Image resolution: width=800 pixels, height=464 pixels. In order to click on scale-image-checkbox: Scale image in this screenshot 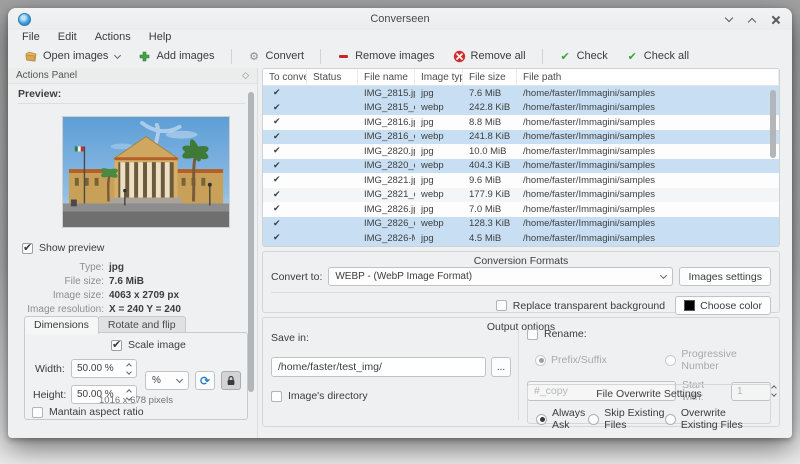, I will do `click(148, 344)`.